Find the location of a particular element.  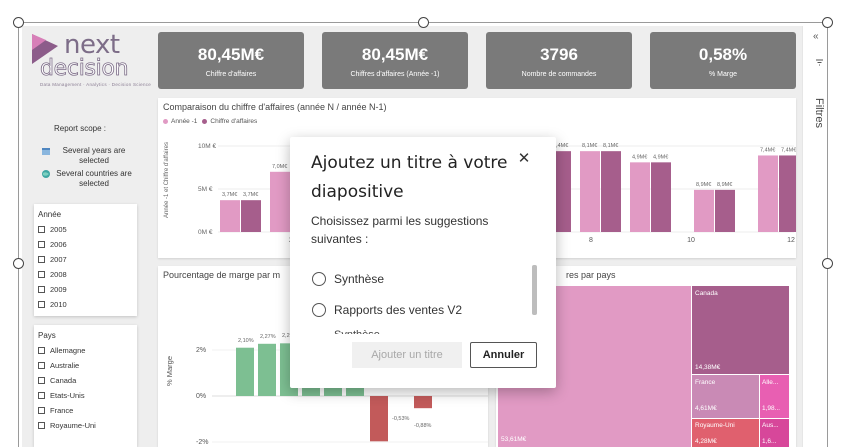

close-icon: ✕ is located at coordinates (524, 159).